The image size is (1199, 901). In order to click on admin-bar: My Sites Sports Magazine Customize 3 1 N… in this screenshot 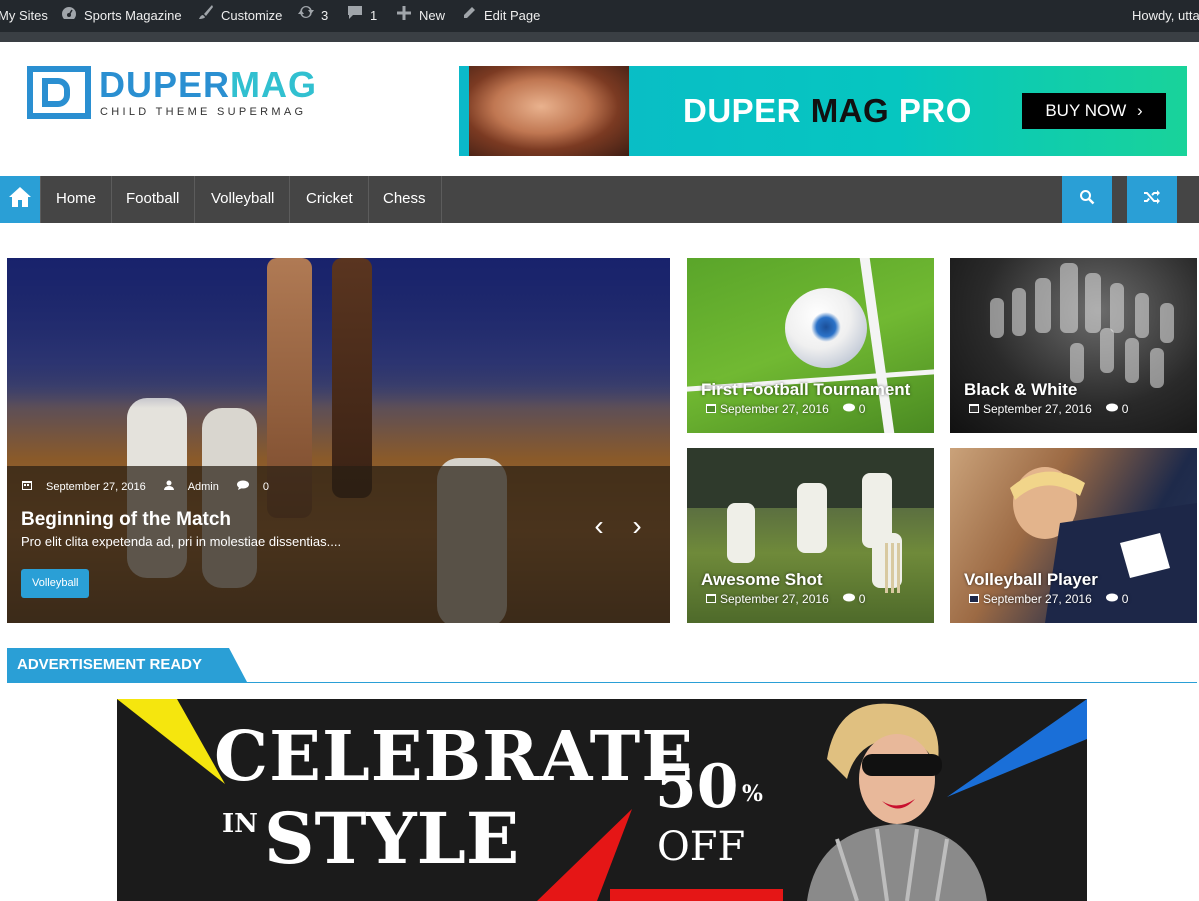, I will do `click(599, 16)`.